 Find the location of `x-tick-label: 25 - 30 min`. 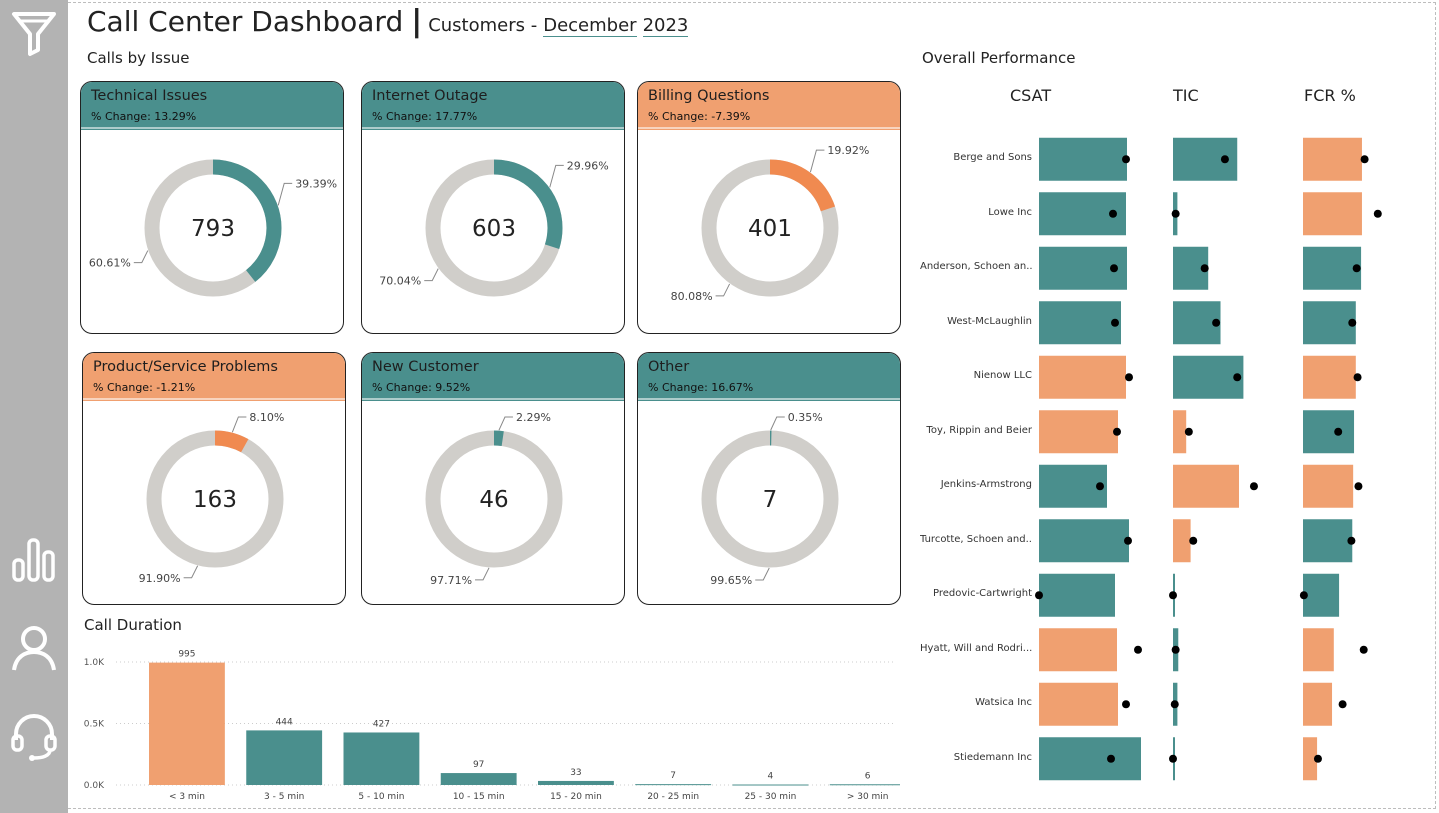

x-tick-label: 25 - 30 min is located at coordinates (771, 797).